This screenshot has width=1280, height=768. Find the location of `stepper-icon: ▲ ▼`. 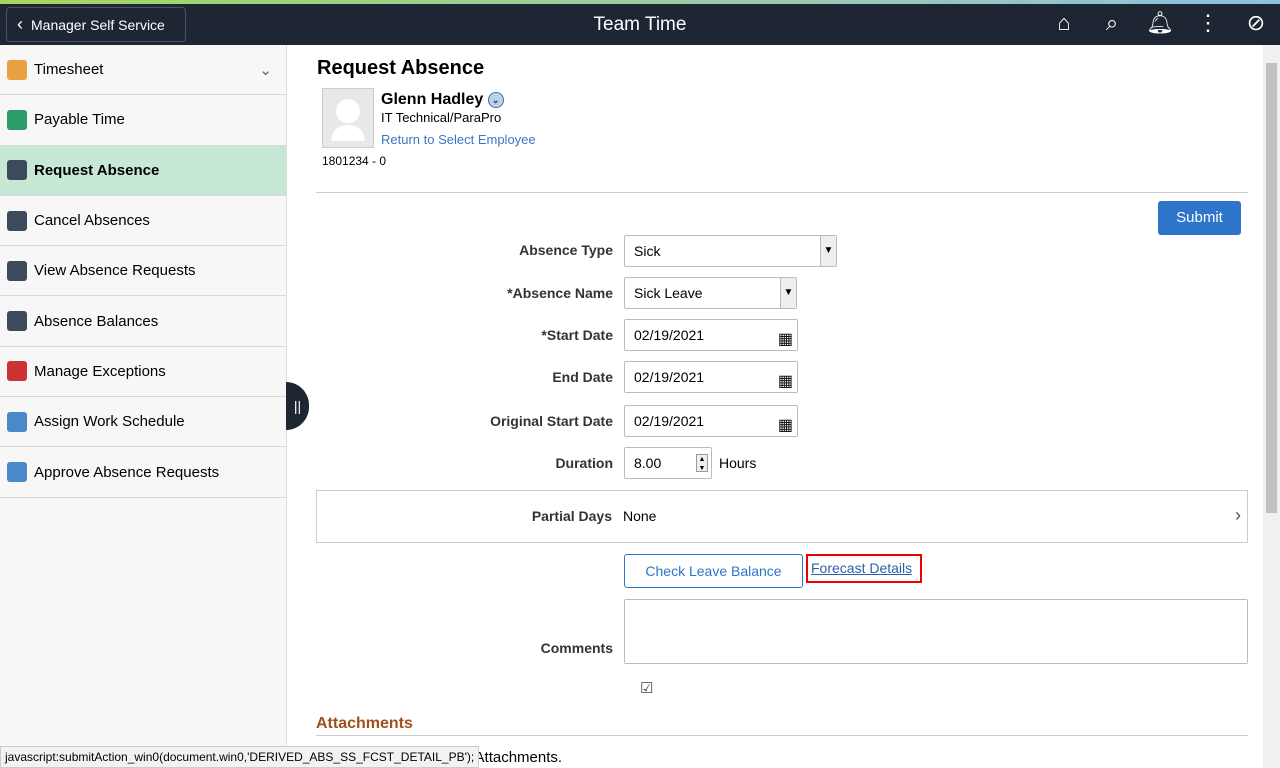

stepper-icon: ▲ ▼ is located at coordinates (702, 463).